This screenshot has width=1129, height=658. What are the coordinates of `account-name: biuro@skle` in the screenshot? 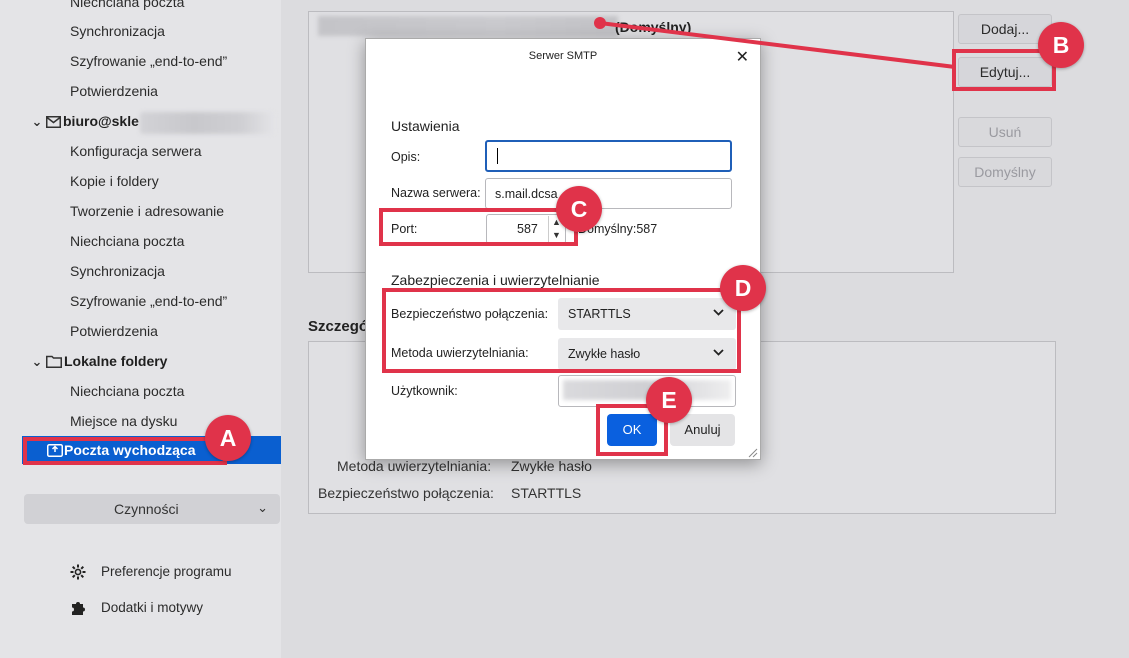 It's located at (101, 121).